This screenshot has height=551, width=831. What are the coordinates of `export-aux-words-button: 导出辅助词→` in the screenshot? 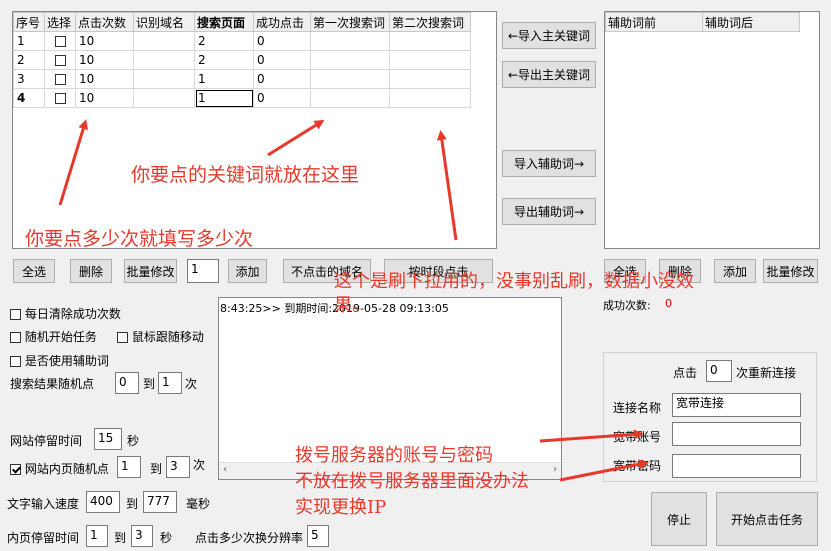 It's located at (549, 211).